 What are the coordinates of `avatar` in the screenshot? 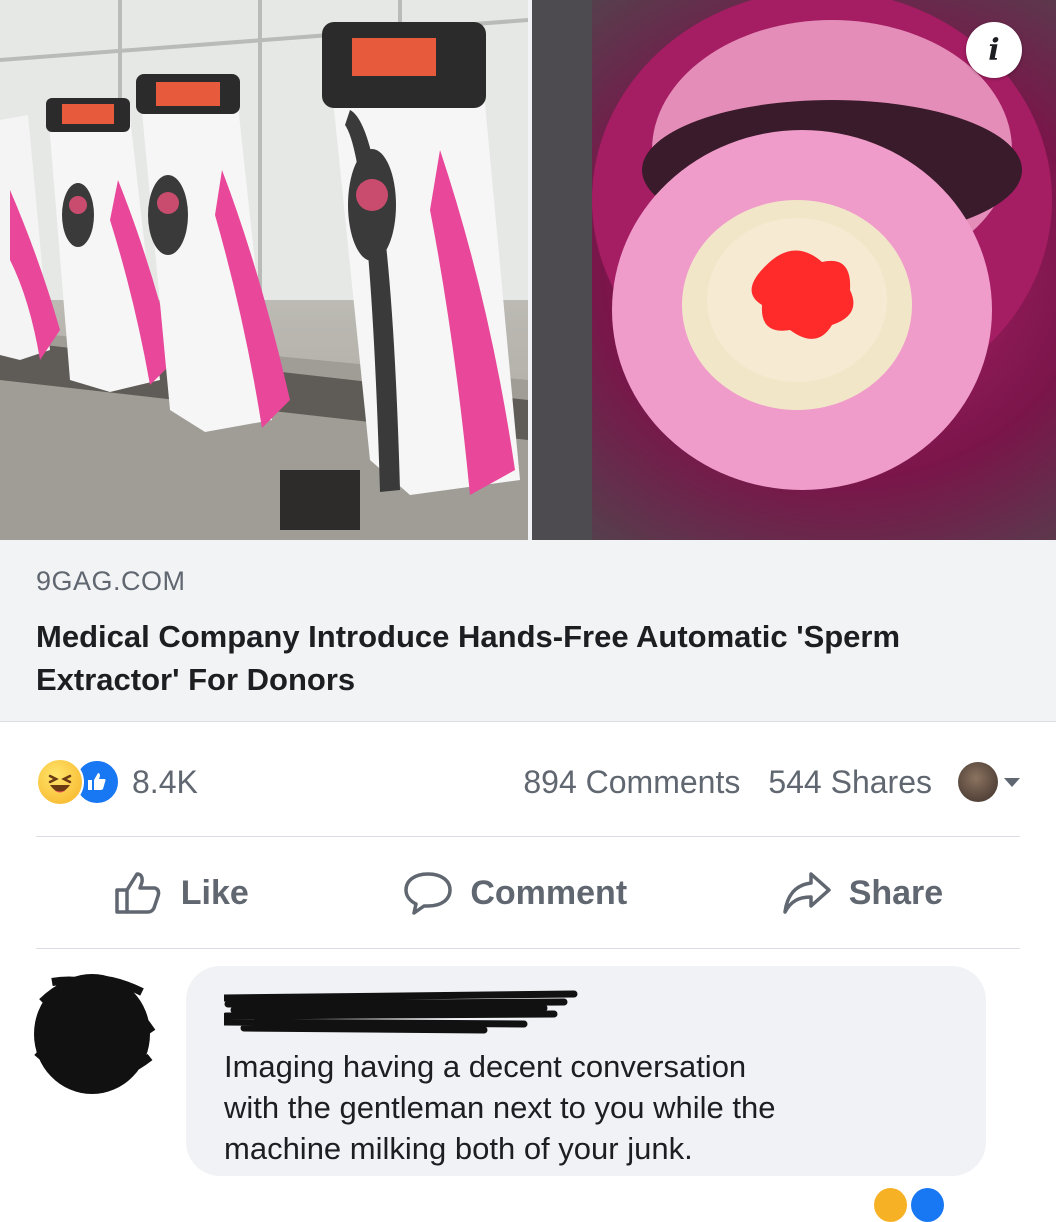 It's located at (978, 782).